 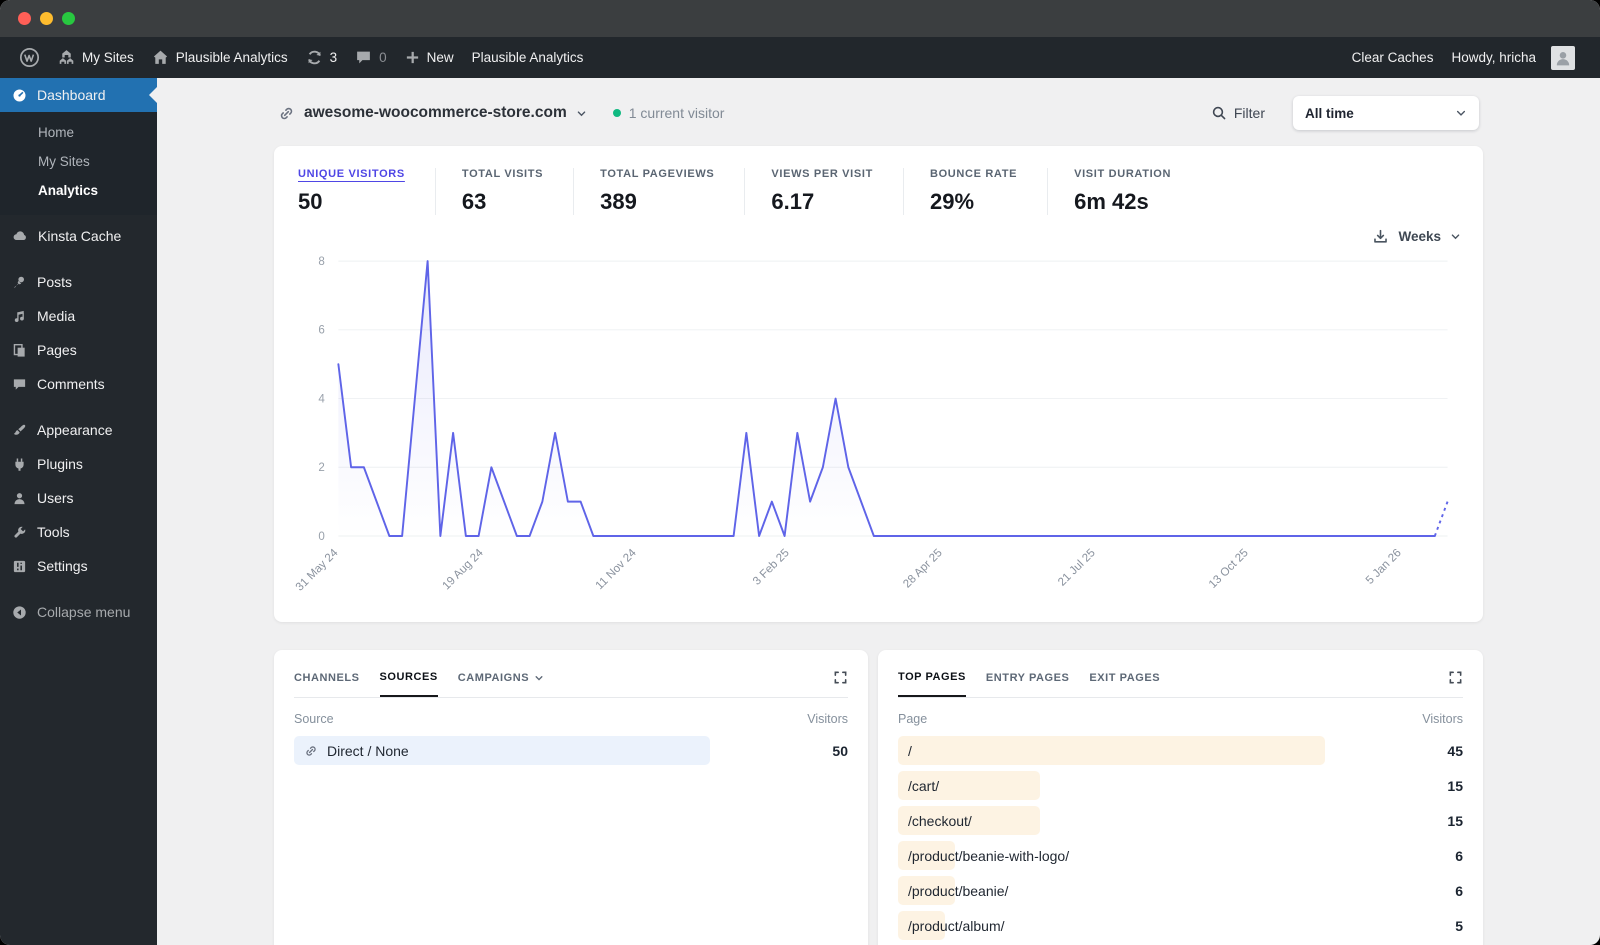 What do you see at coordinates (311, 750) in the screenshot?
I see `link-icon` at bounding box center [311, 750].